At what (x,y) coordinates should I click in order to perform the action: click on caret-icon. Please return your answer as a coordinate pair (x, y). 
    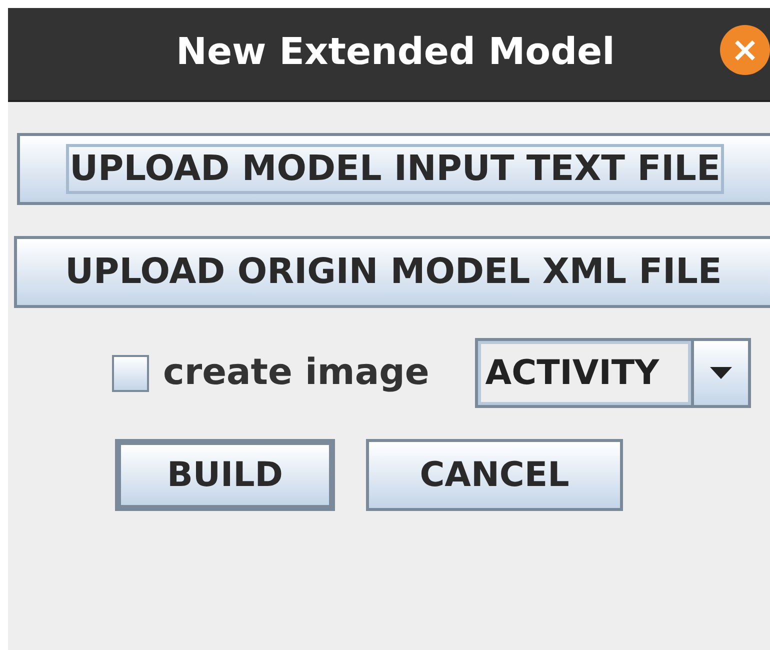
    Looking at the image, I should click on (721, 373).